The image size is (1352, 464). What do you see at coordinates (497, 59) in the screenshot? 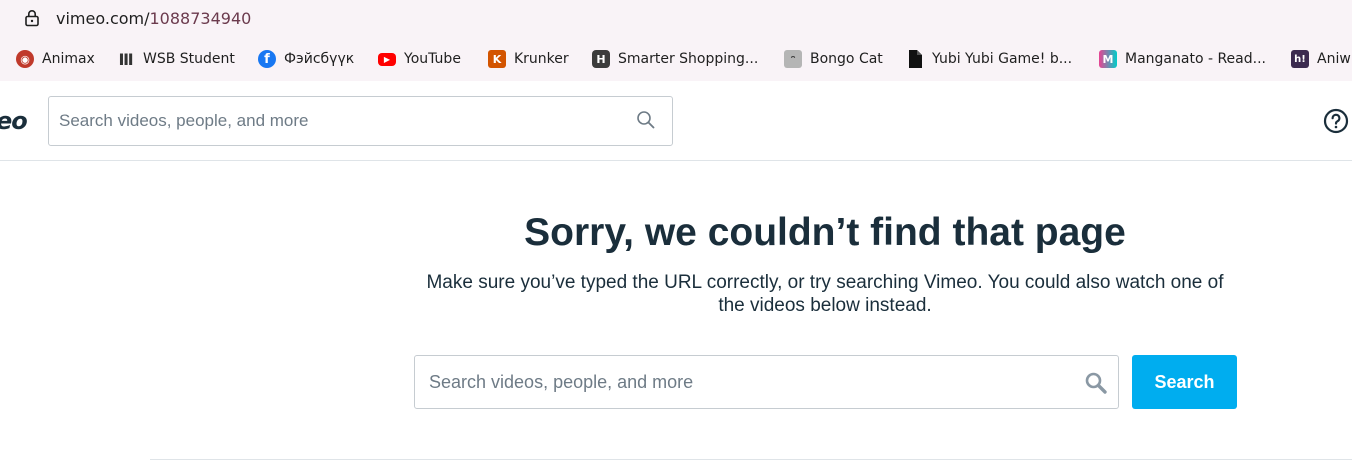
I see `krunker-icon: K` at bounding box center [497, 59].